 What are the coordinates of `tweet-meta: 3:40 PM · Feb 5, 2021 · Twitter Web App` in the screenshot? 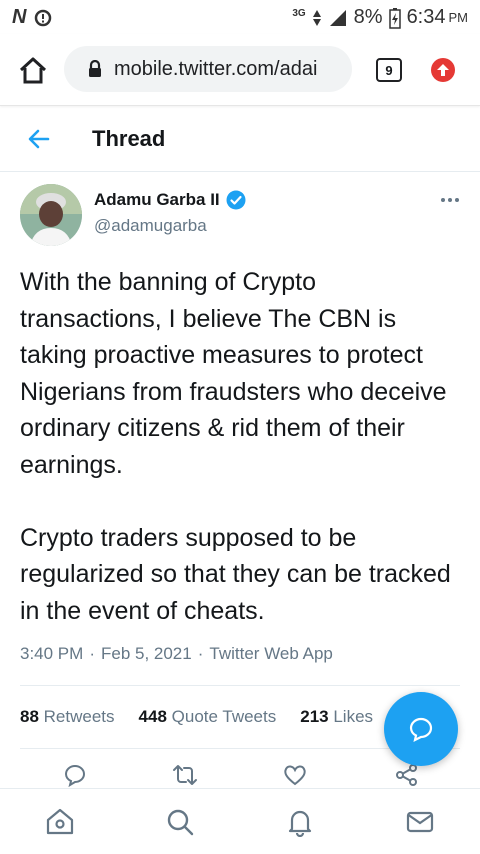 It's located at (176, 654).